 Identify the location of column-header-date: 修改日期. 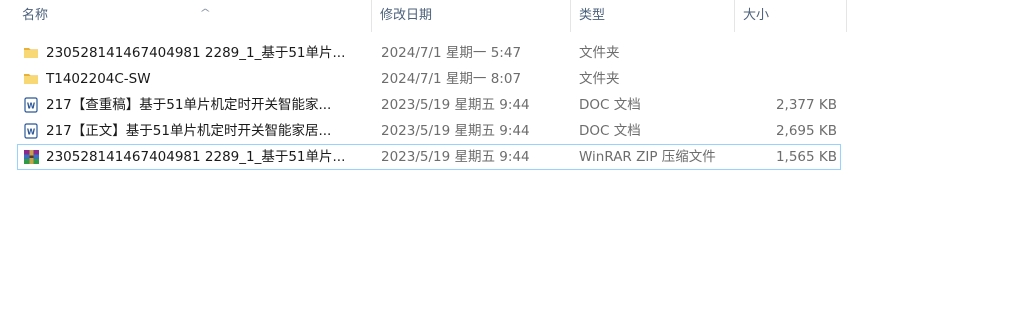
(471, 16).